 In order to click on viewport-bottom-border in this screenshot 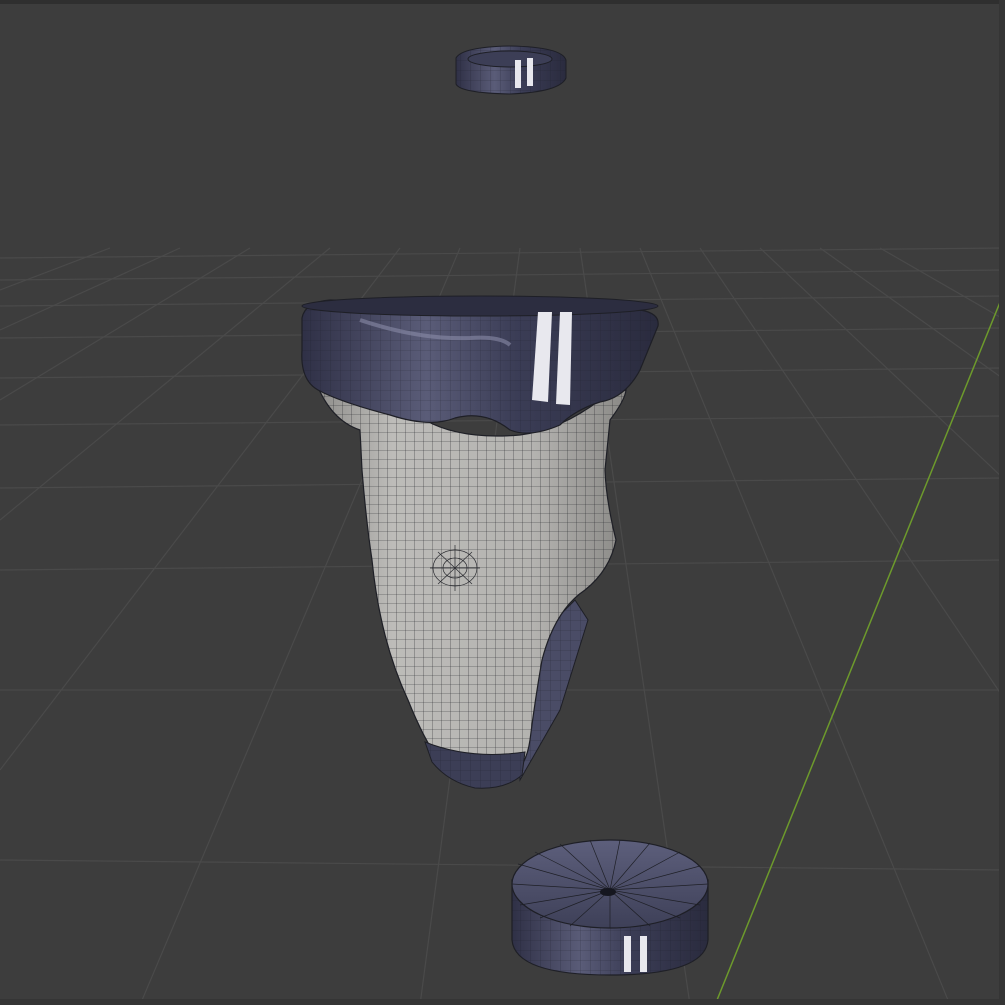, I will do `click(502, 1002)`.